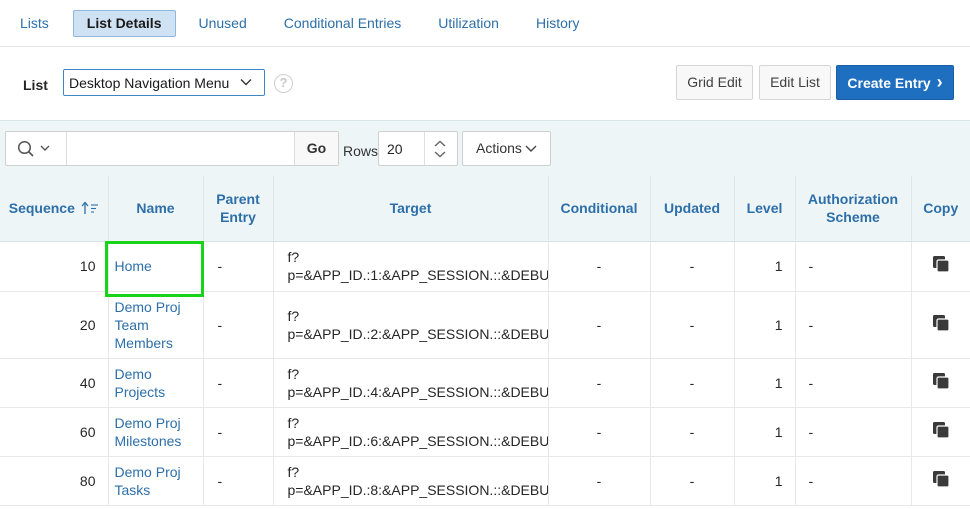 The height and width of the screenshot is (509, 970). What do you see at coordinates (148, 481) in the screenshot?
I see `entry-name-link: Demo Proj Tasks` at bounding box center [148, 481].